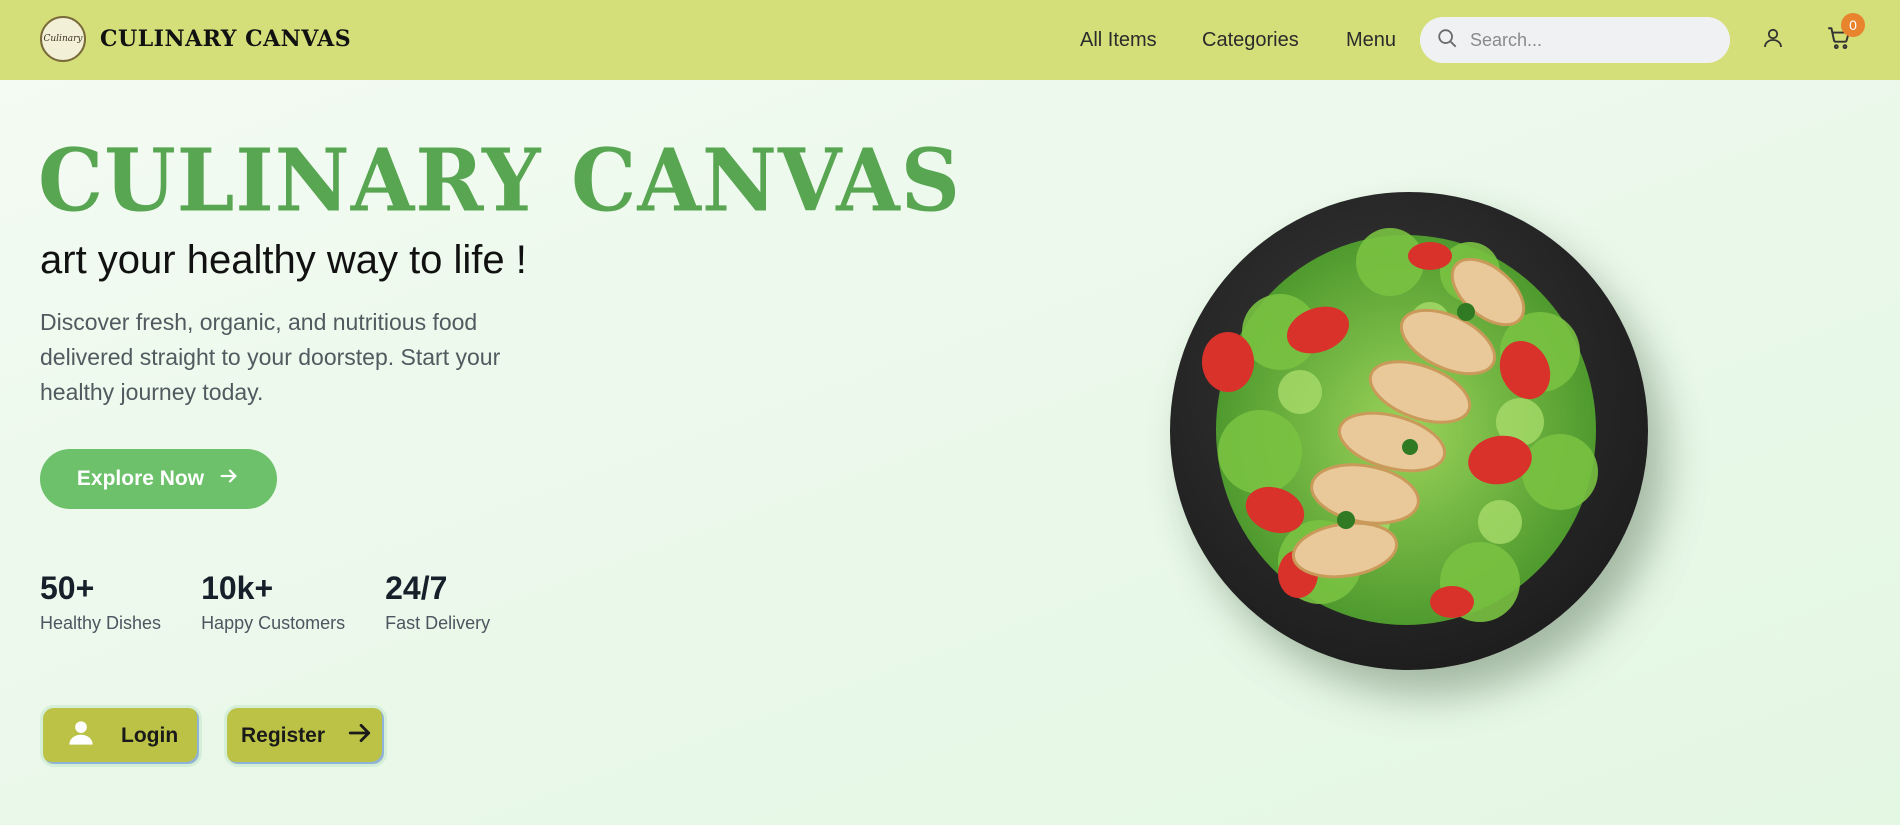  I want to click on cart-count-badge: 0, so click(1853, 25).